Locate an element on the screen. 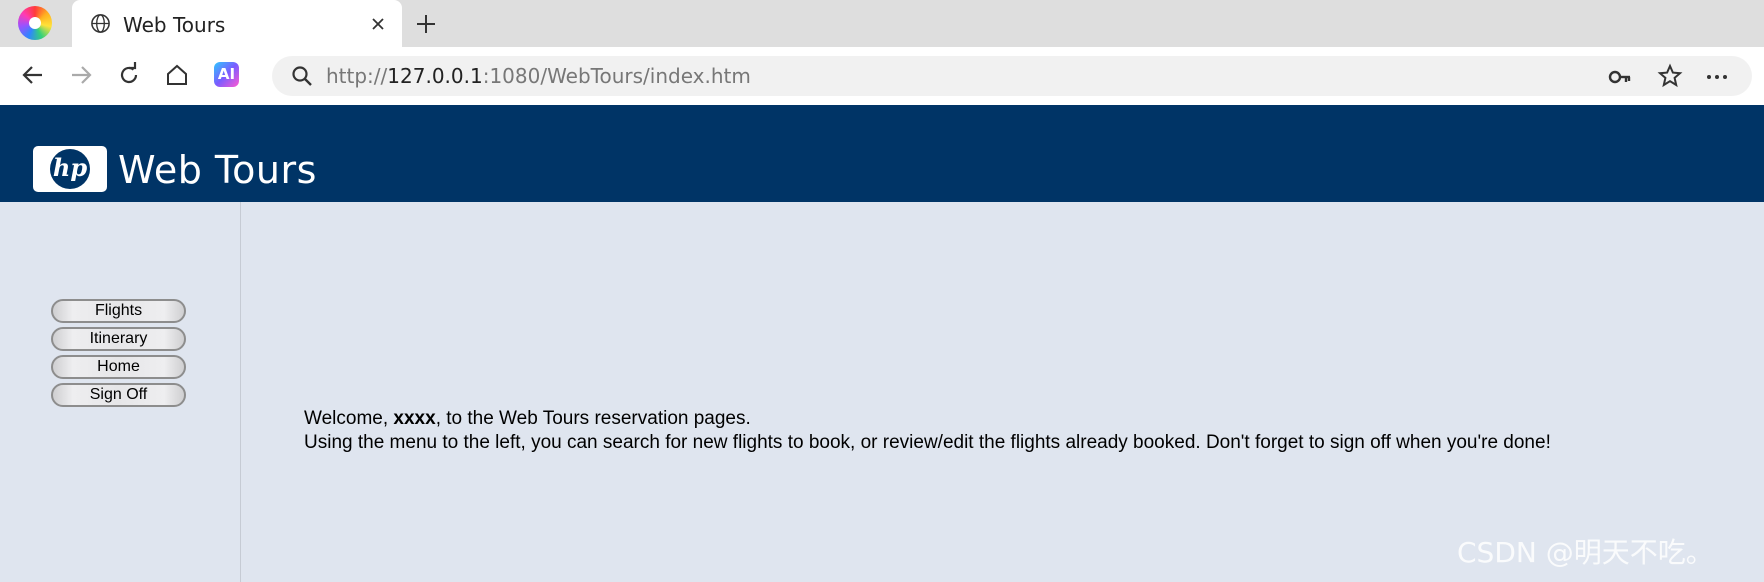 Image resolution: width=1764 pixels, height=582 pixels. close-tab-icon is located at coordinates (378, 24).